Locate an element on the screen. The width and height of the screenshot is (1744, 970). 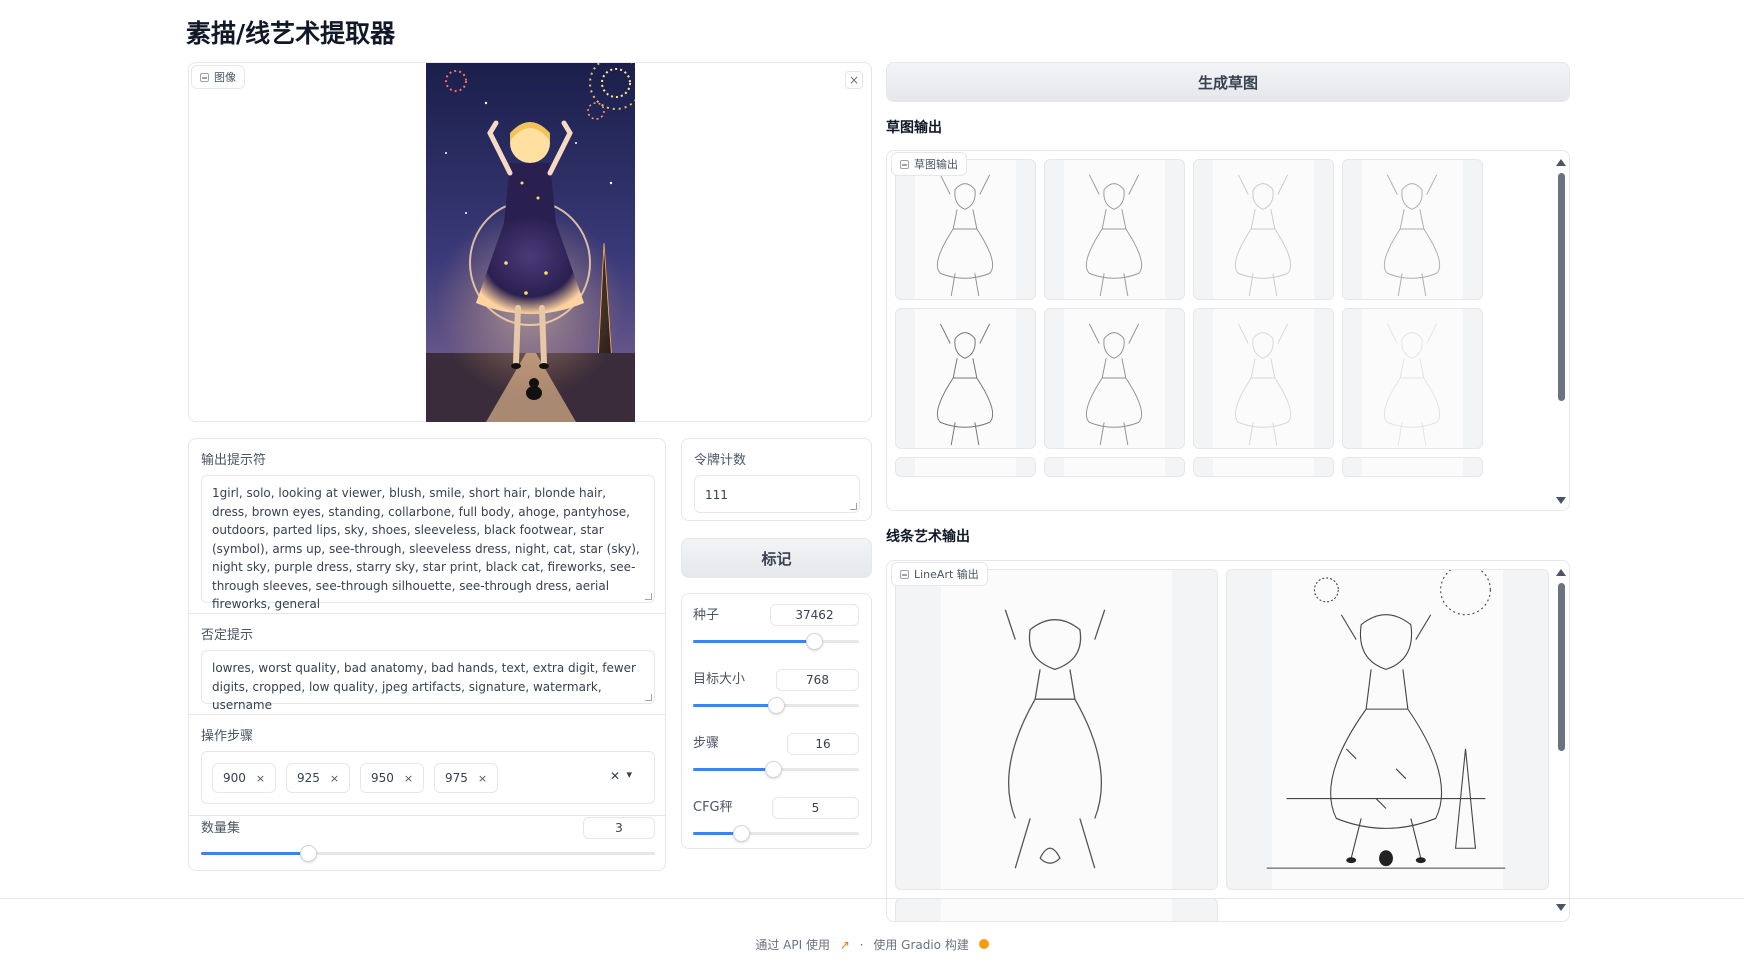
step-tag-value: 975 is located at coordinates (456, 778).